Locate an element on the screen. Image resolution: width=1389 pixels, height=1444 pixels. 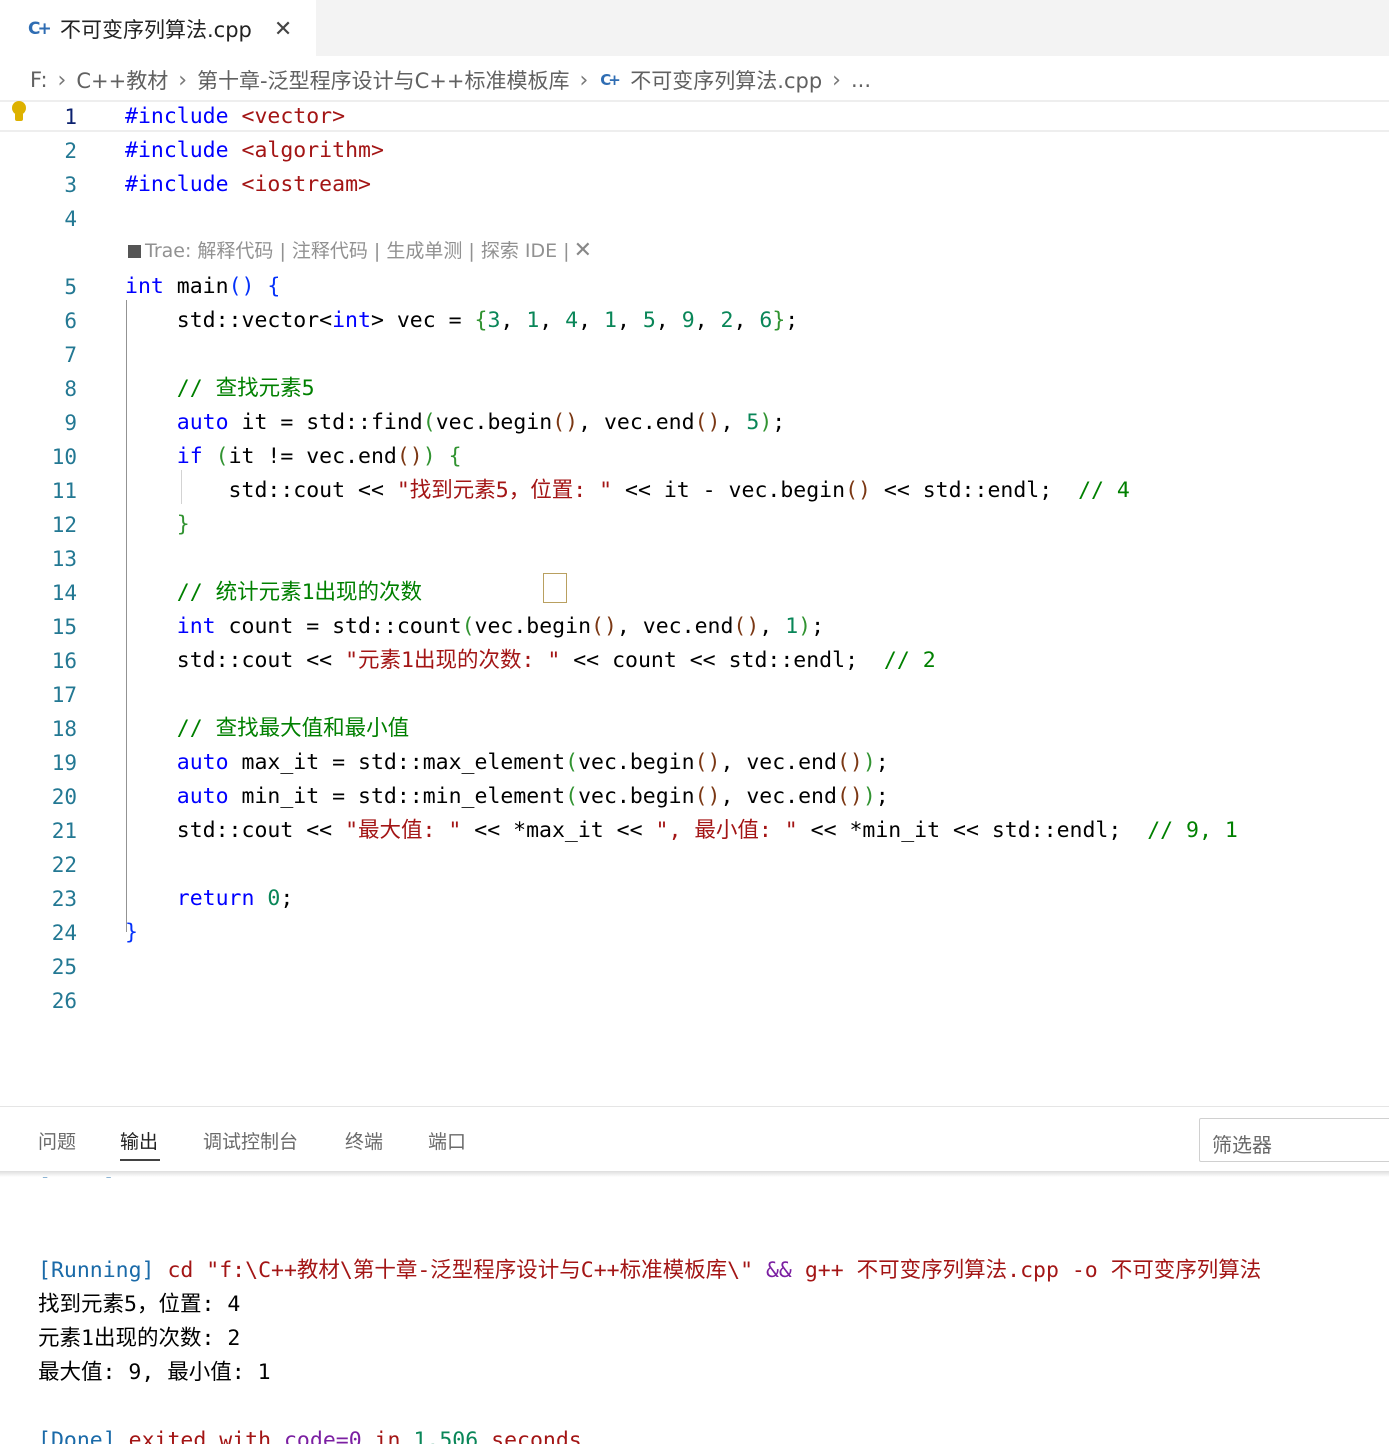
line-number: 4 is located at coordinates (38, 219).